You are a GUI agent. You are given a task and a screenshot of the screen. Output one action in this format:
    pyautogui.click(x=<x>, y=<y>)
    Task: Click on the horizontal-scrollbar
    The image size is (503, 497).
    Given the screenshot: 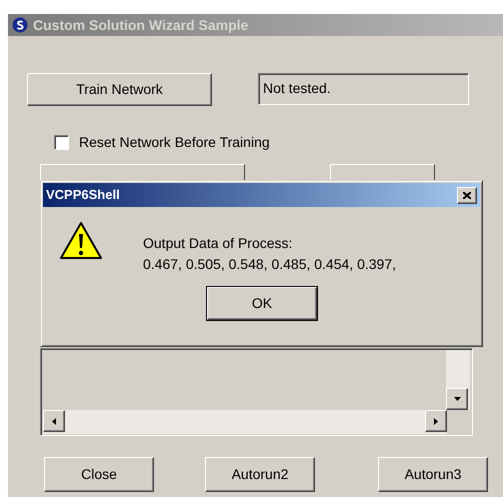 What is the action you would take?
    pyautogui.click(x=245, y=422)
    